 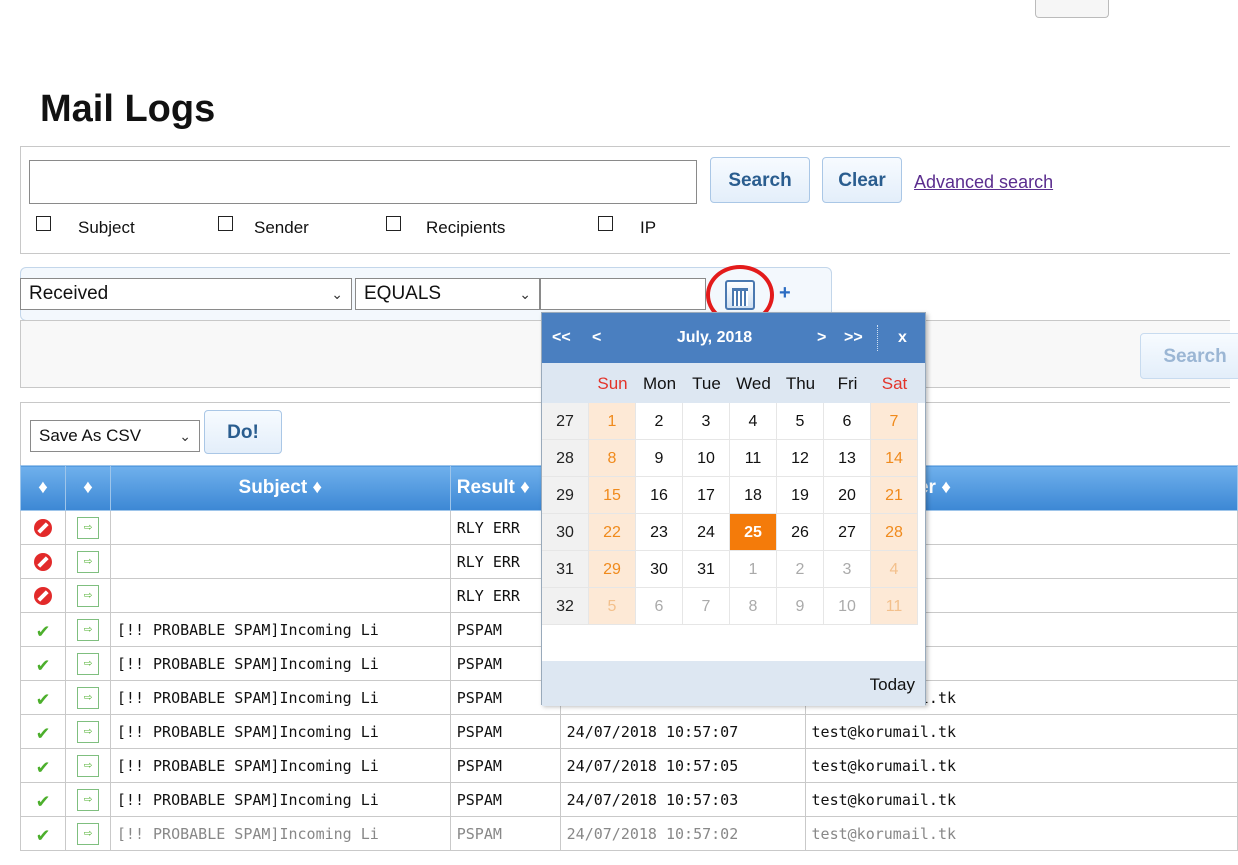 I want to click on filter-field-select: Received ⌄, so click(x=186, y=294).